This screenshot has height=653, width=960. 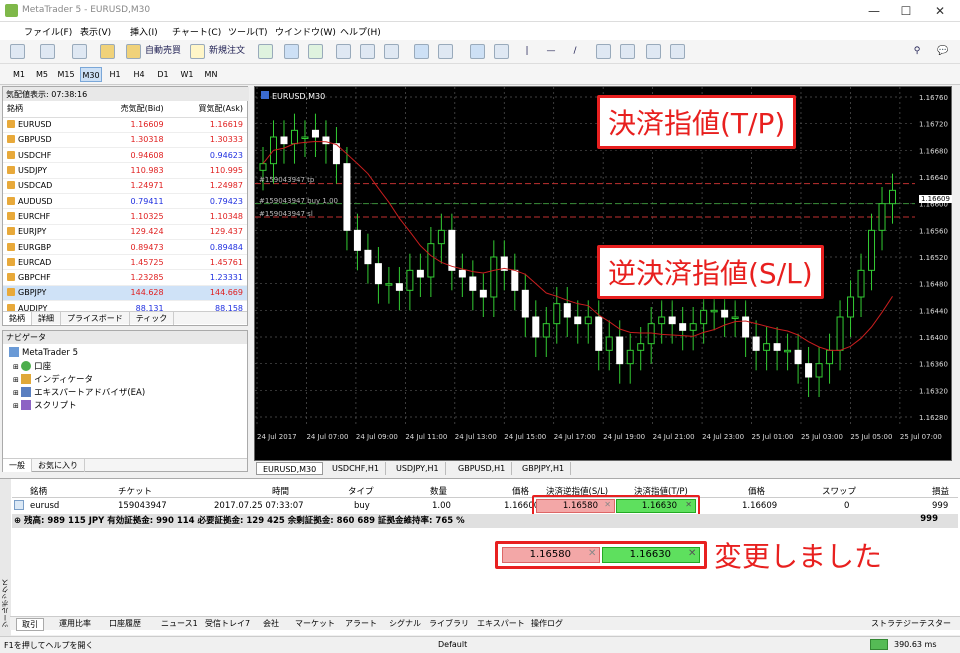 I want to click on edit-sl-field: 1.16580, so click(x=551, y=555).